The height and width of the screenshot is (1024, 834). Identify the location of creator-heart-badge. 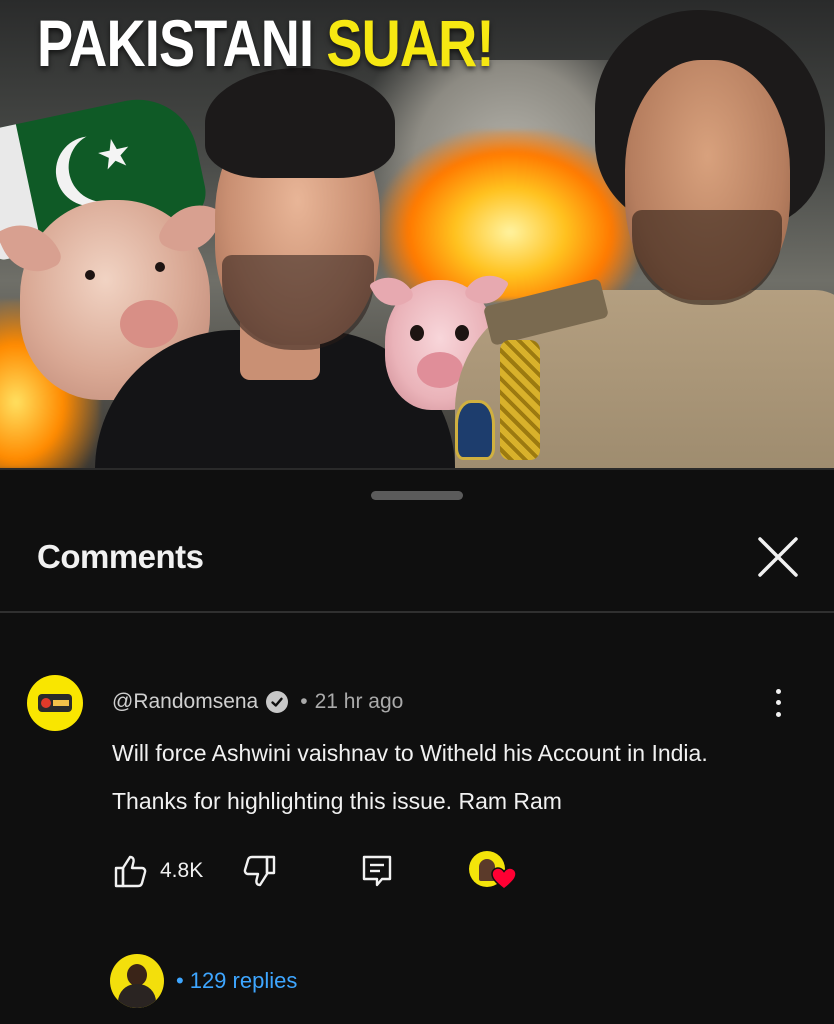
(493, 871).